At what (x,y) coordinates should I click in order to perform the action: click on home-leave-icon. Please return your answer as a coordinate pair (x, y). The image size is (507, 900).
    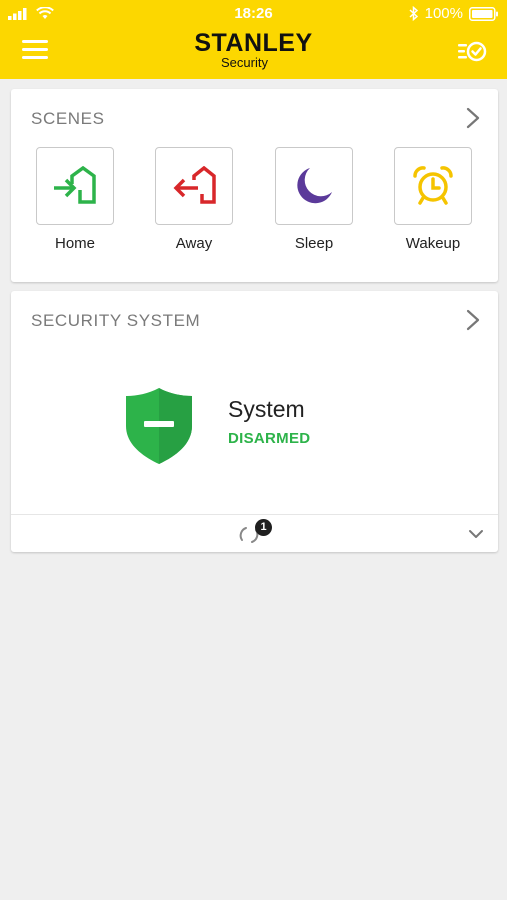
    Looking at the image, I should click on (194, 185).